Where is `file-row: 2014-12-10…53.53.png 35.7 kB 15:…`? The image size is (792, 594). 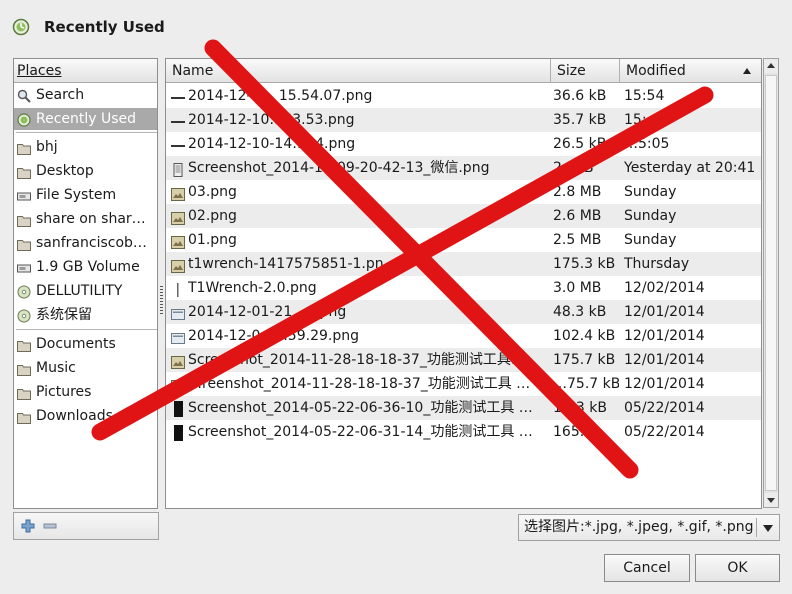 file-row: 2014-12-10…53.53.png 35.7 kB 15:… is located at coordinates (463, 120).